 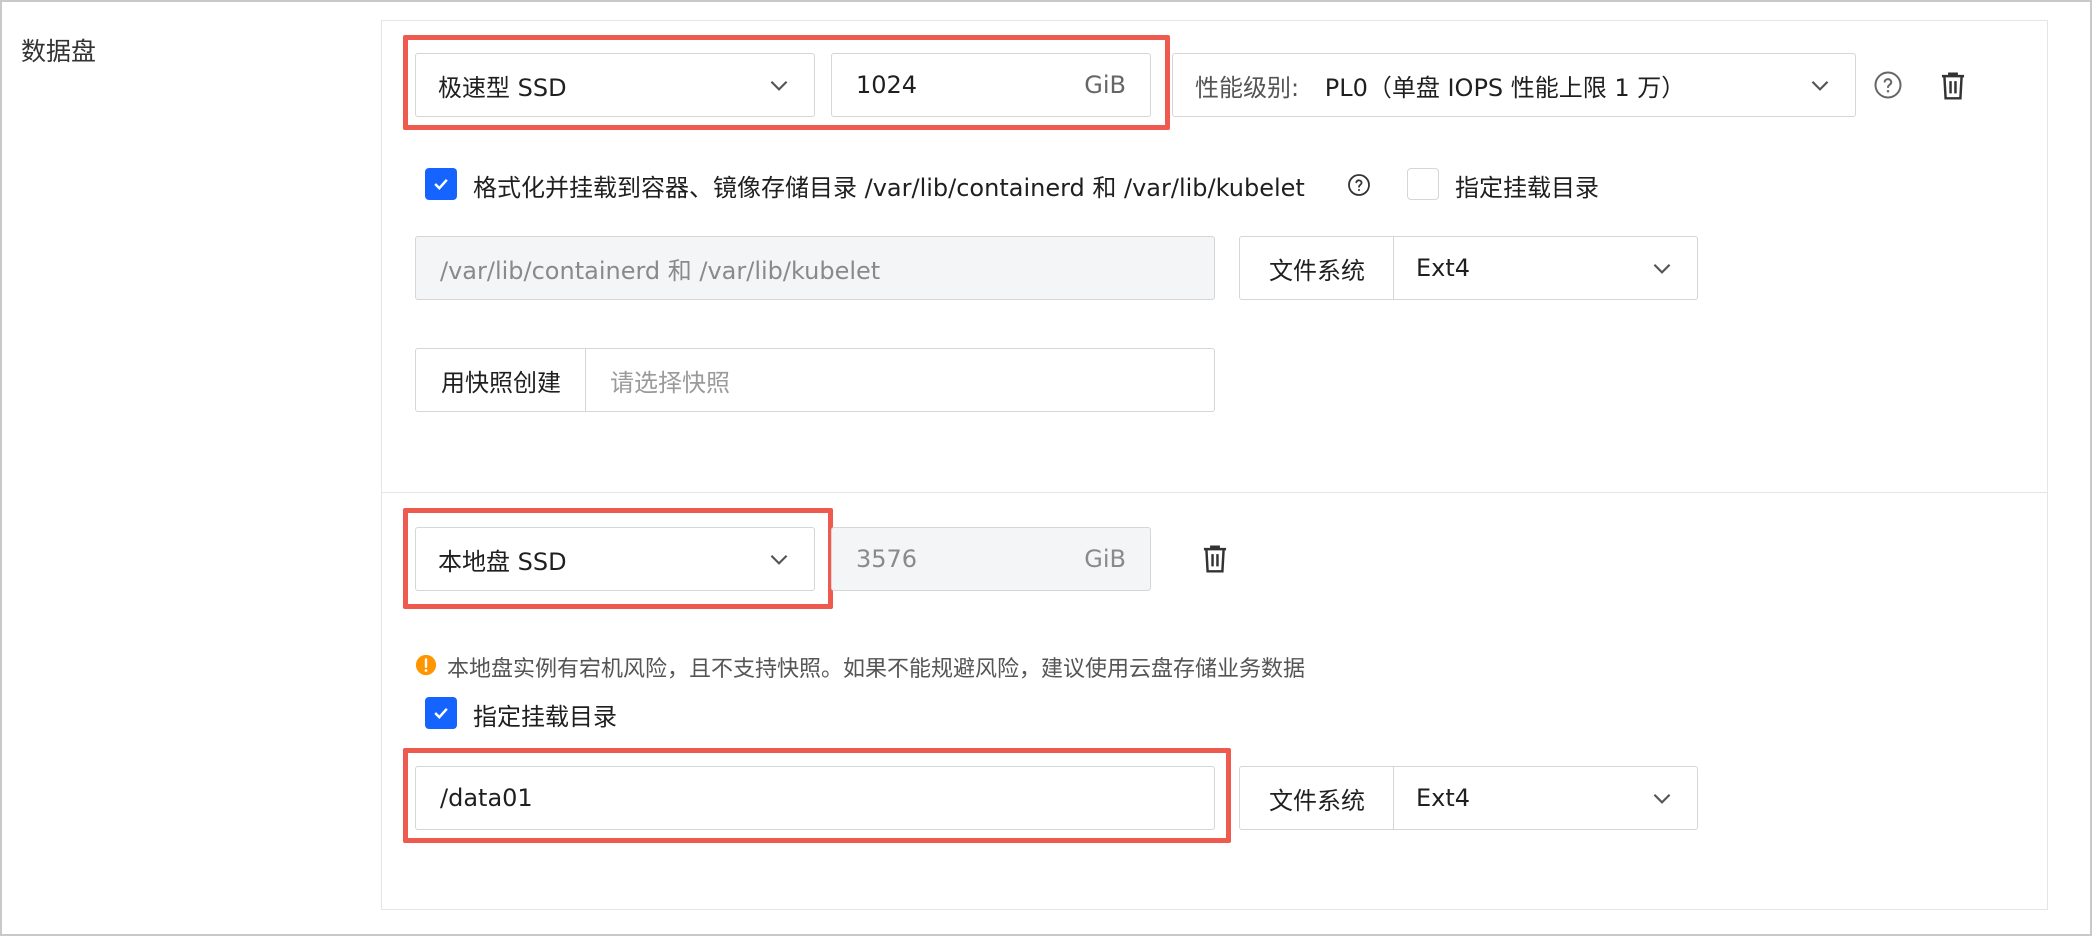 What do you see at coordinates (900, 380) in the screenshot?
I see `disk1-snapshot-select: 请选择快照` at bounding box center [900, 380].